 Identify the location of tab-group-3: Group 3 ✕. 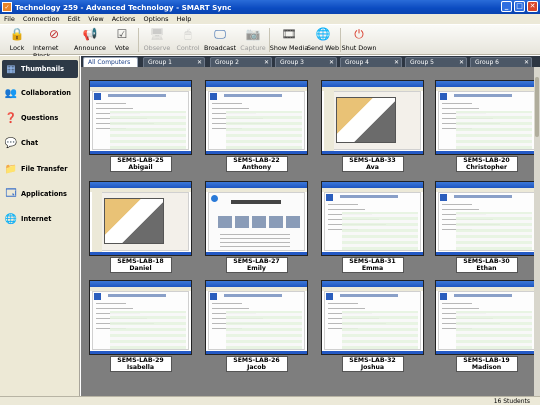
(306, 62).